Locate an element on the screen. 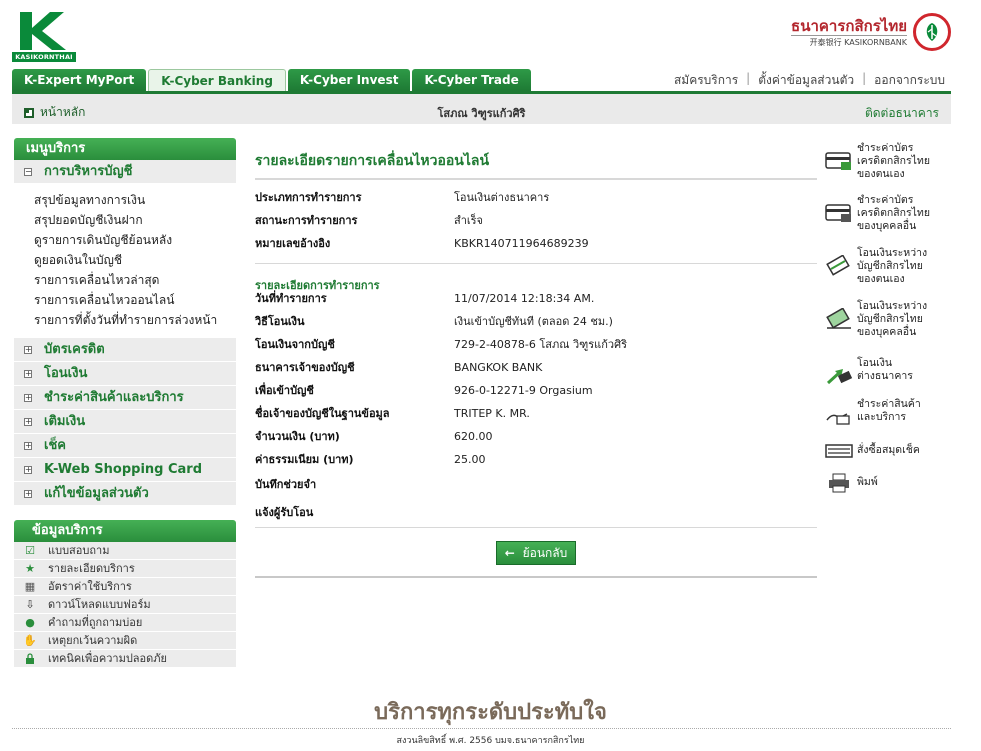  quick-link-order-checkbook: สั่งซื้อสมุดเช็ค is located at coordinates (888, 455).